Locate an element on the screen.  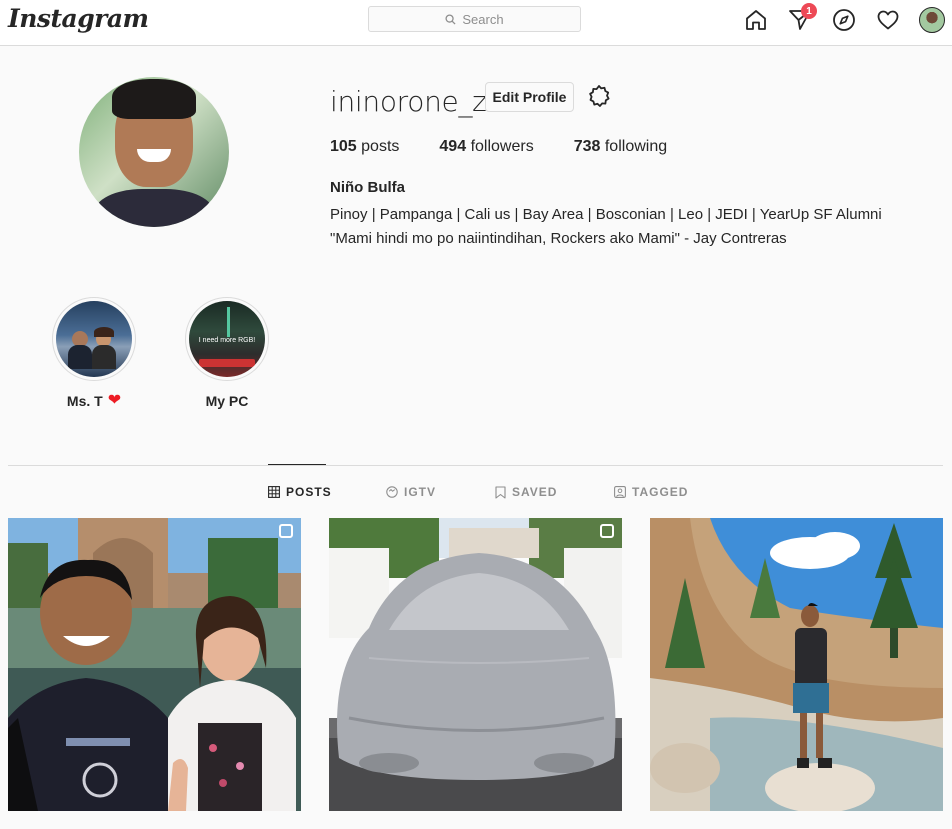
followers-stat: 494 followers is located at coordinates (486, 147).